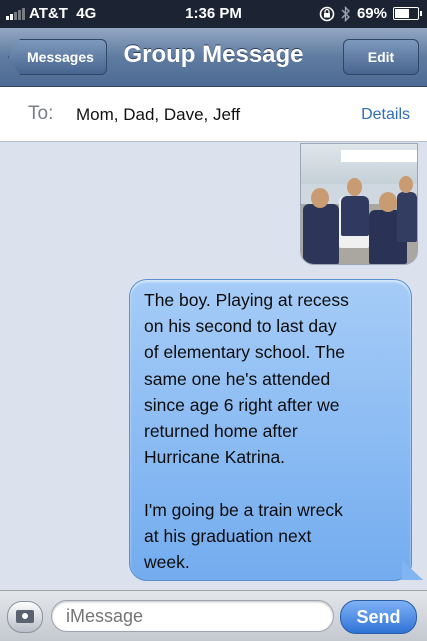 The image size is (427, 641). I want to click on edit-button: Edit, so click(381, 57).